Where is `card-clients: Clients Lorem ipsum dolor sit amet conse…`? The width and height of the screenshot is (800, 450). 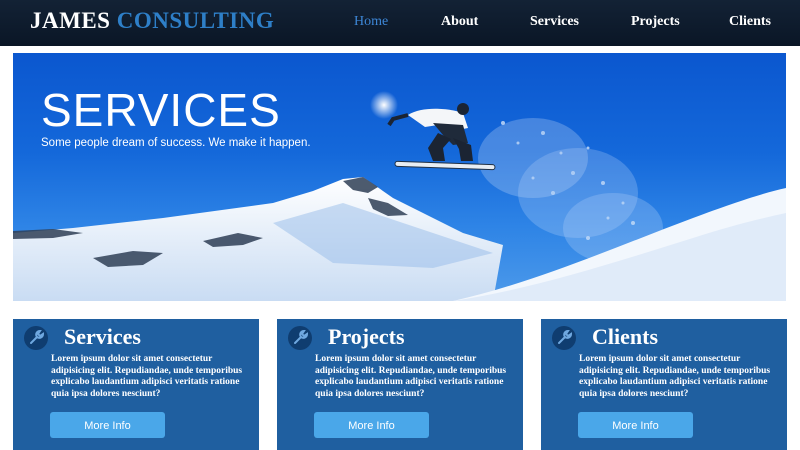
card-clients: Clients Lorem ipsum dolor sit amet conse… is located at coordinates (664, 384).